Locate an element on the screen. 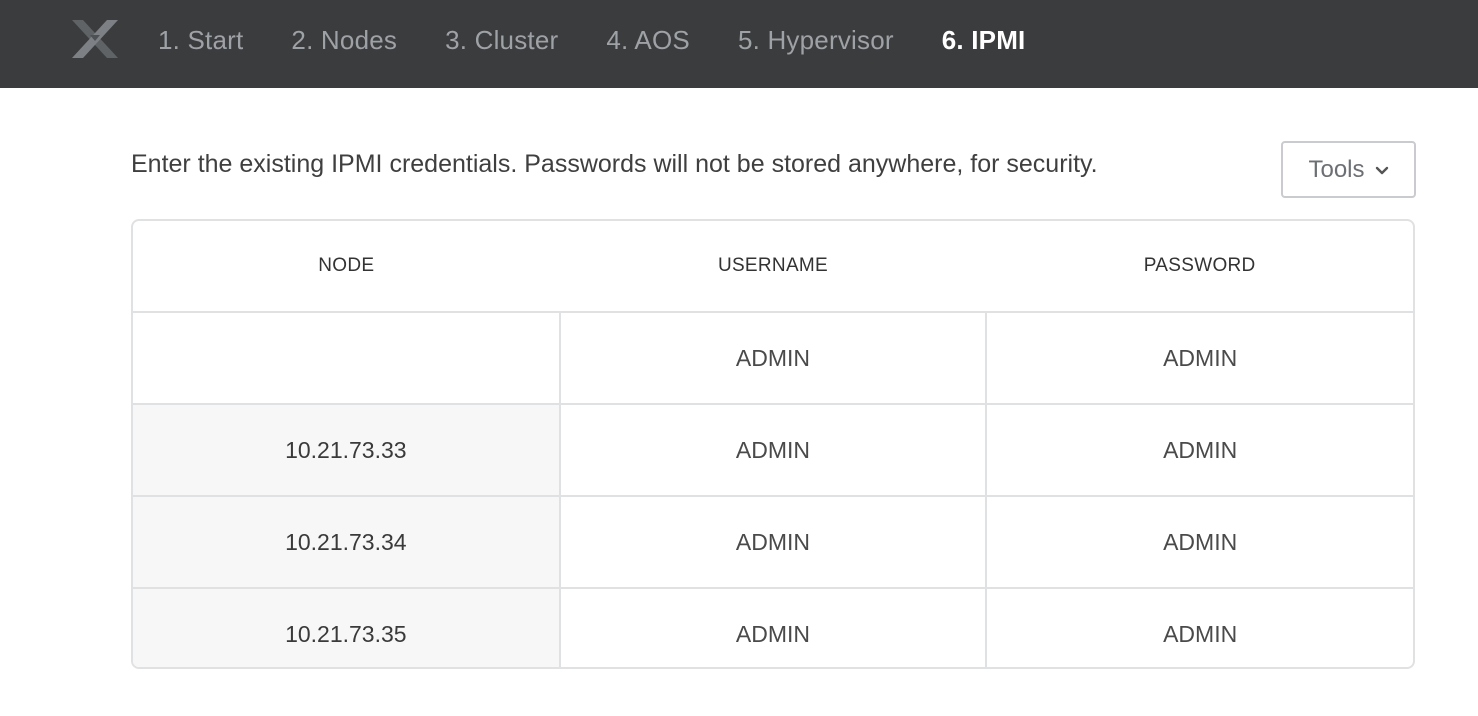  step-aos: 4. AOS is located at coordinates (648, 40).